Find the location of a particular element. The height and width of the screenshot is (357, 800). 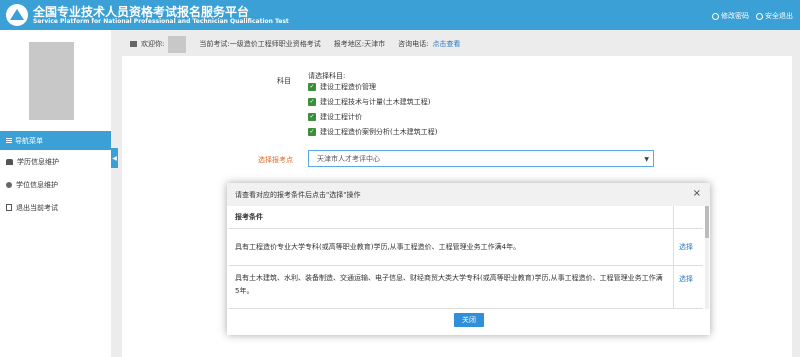

sidebar-item-degree: 学位信息维护 is located at coordinates (55, 184).